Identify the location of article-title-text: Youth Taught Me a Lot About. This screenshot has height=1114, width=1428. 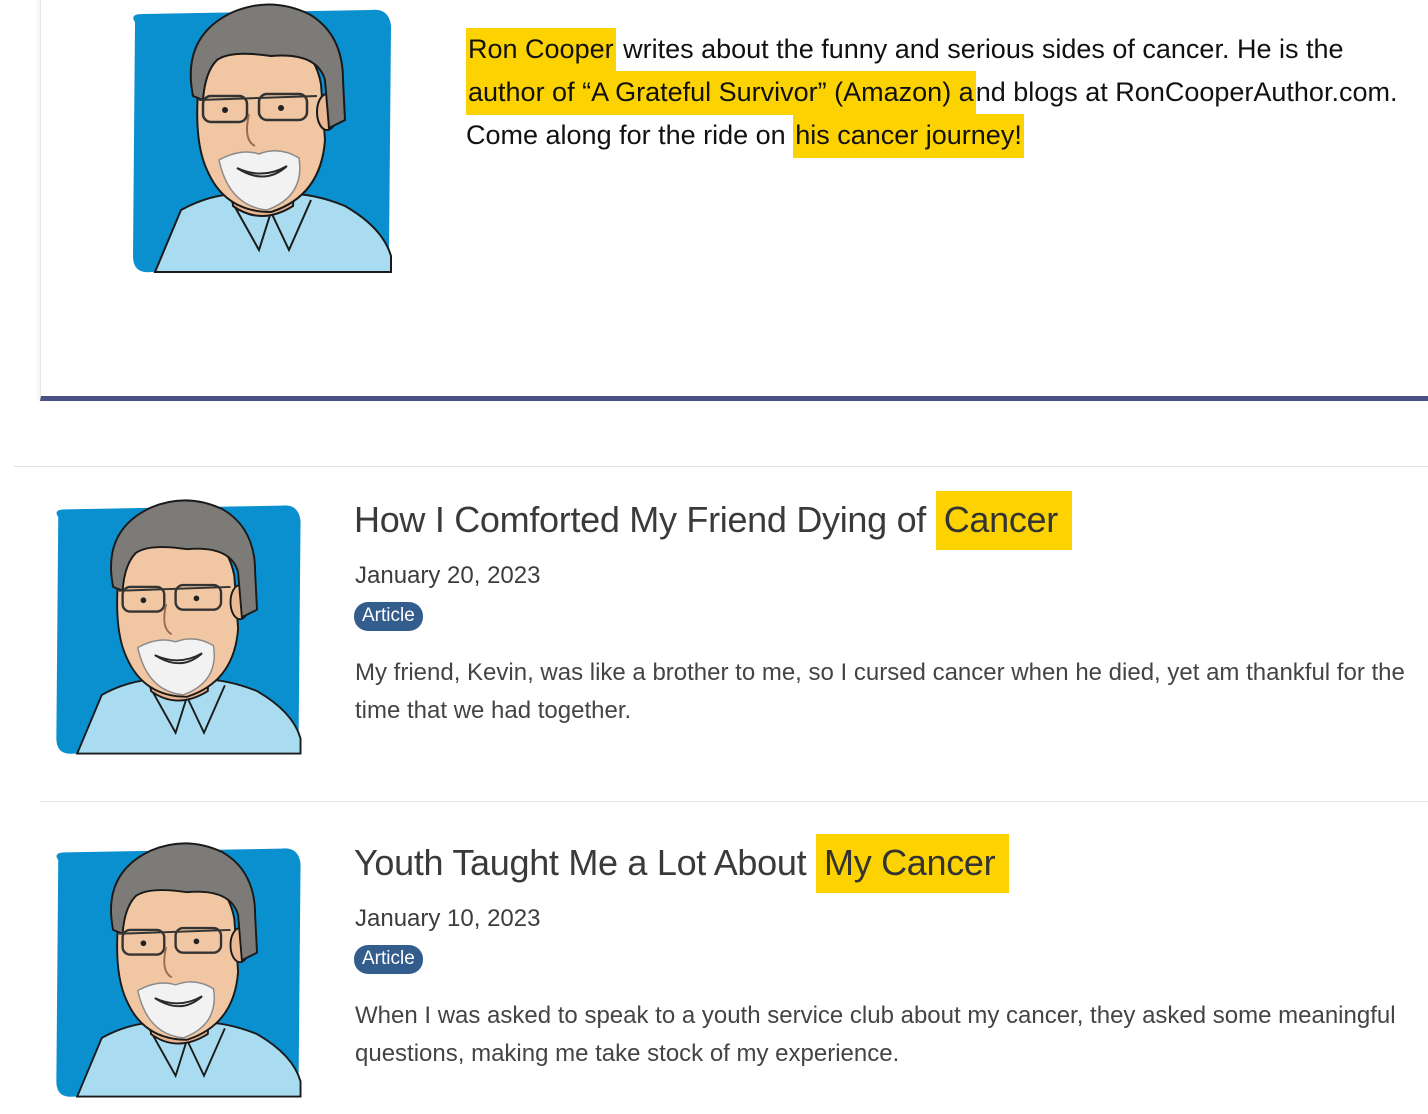
(580, 862).